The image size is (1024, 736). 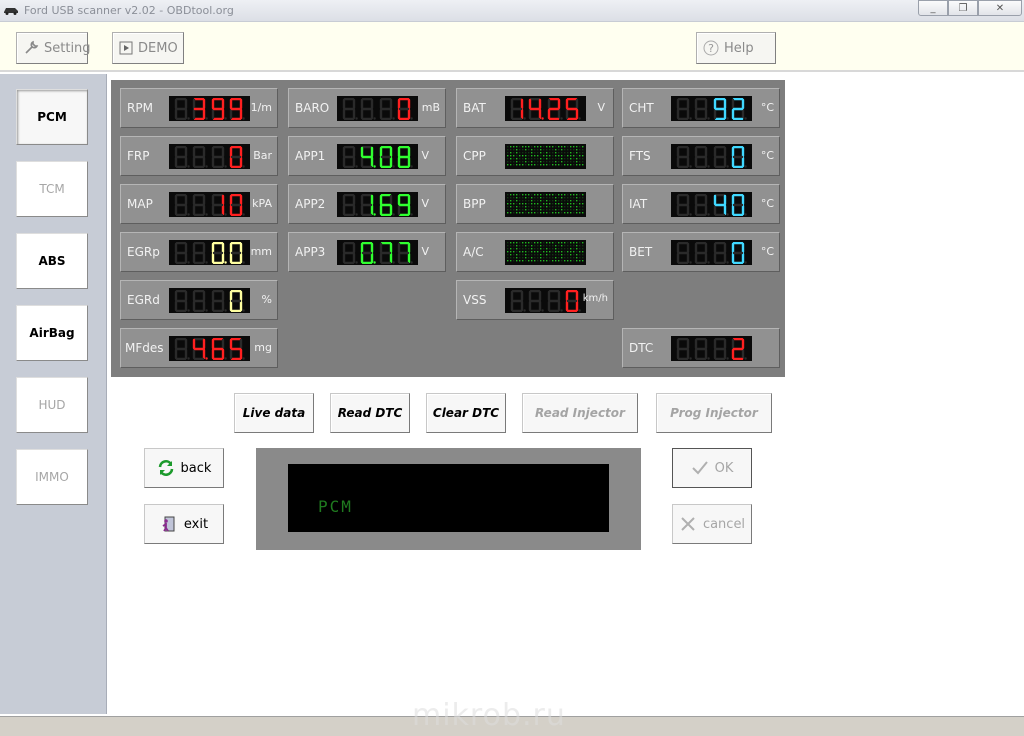 I want to click on gauge-egrd: EGRd %, so click(x=199, y=300).